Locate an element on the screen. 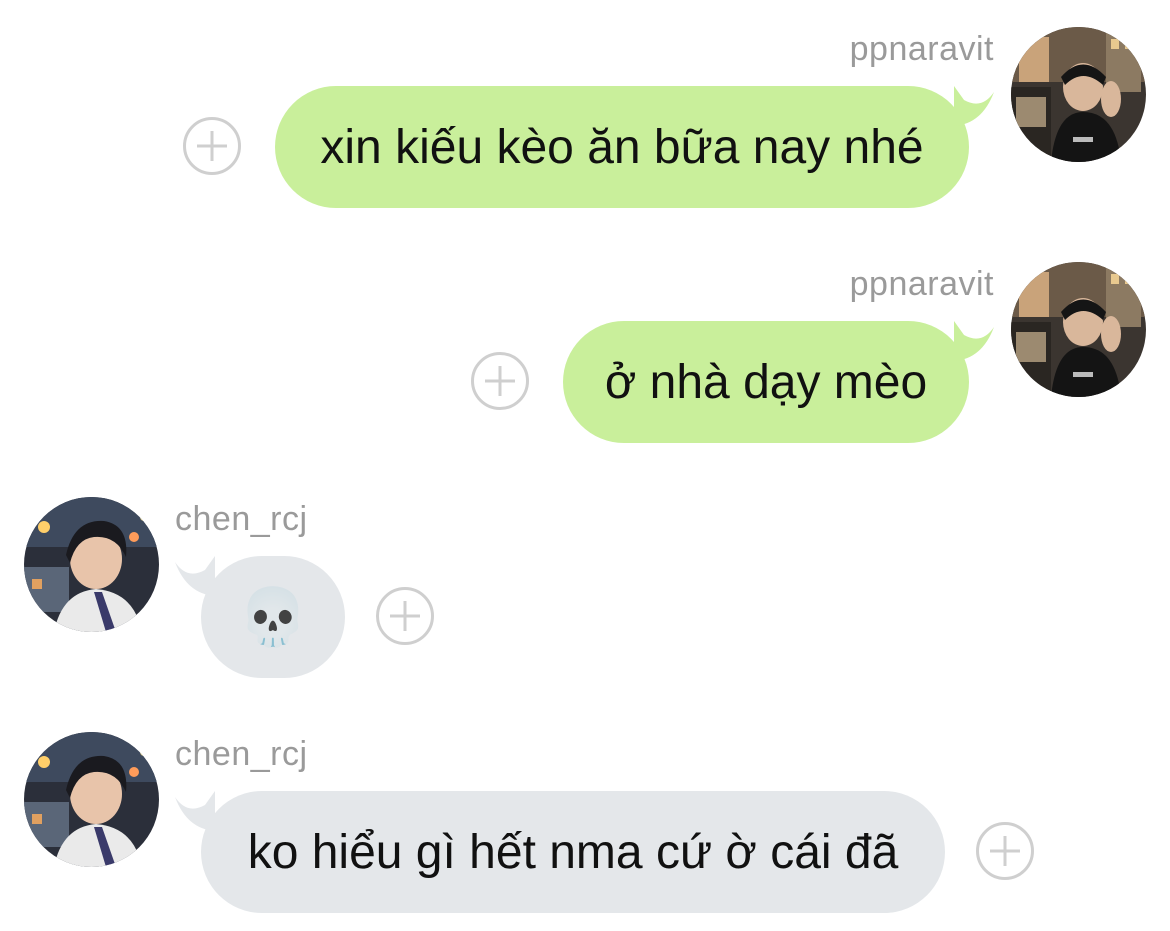  message-bubble: ko hiểu gì hết nma cứ ờ cái đã is located at coordinates (573, 852).